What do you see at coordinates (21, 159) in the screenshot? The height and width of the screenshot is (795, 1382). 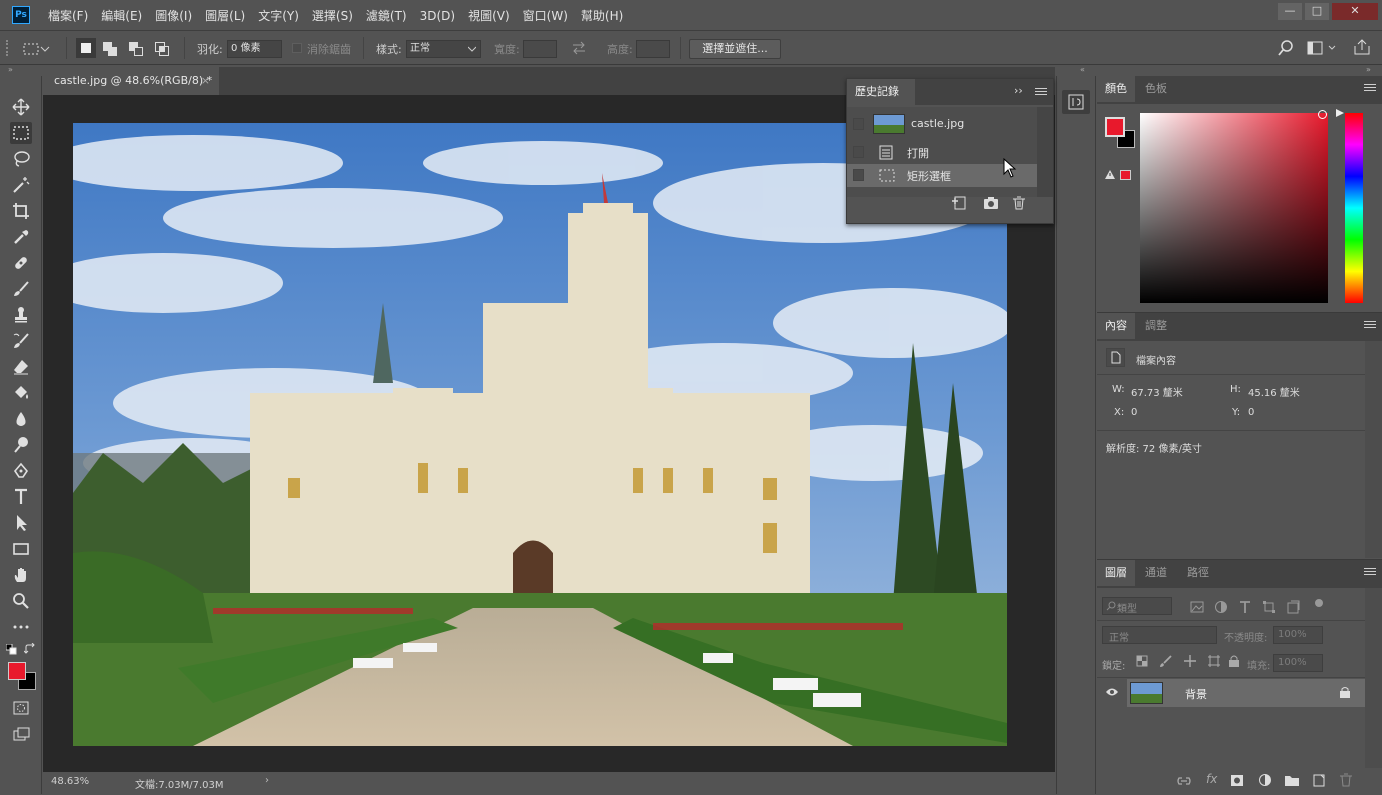 I see `lasso-tool` at bounding box center [21, 159].